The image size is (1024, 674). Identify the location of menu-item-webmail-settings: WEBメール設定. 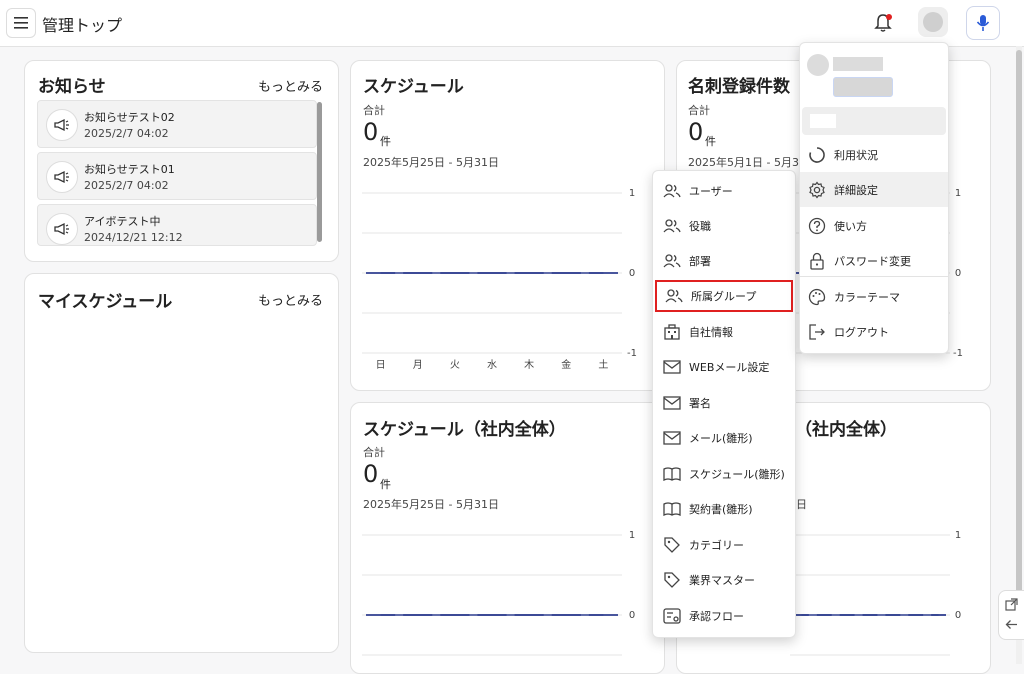
(724, 366).